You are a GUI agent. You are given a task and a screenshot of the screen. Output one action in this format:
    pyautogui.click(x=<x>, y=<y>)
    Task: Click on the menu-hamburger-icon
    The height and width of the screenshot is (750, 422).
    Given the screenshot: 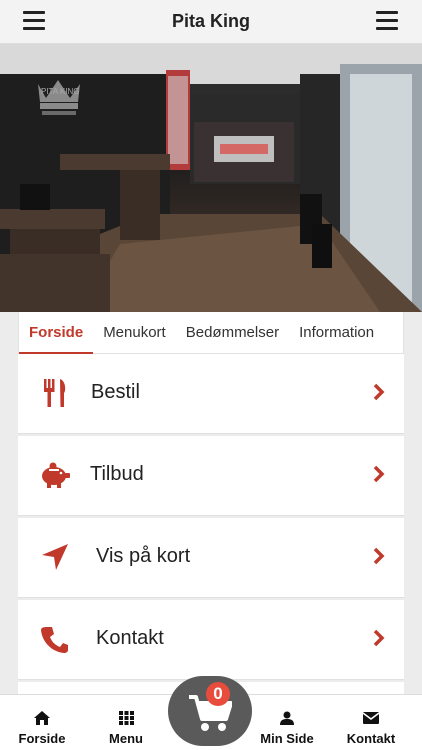 What is the action you would take?
    pyautogui.click(x=34, y=21)
    